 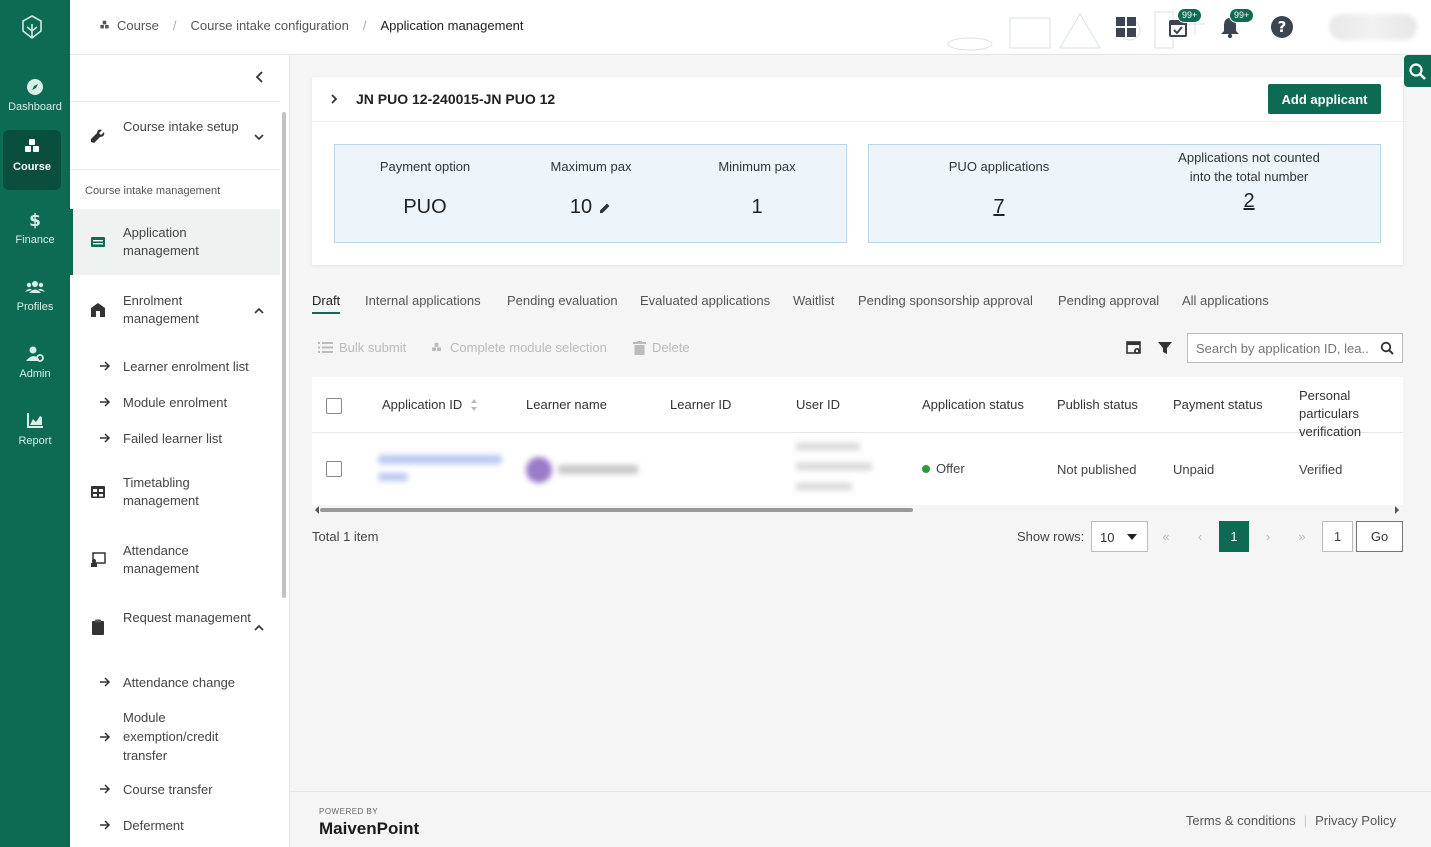 What do you see at coordinates (598, 469) in the screenshot?
I see `redacted-learner-name` at bounding box center [598, 469].